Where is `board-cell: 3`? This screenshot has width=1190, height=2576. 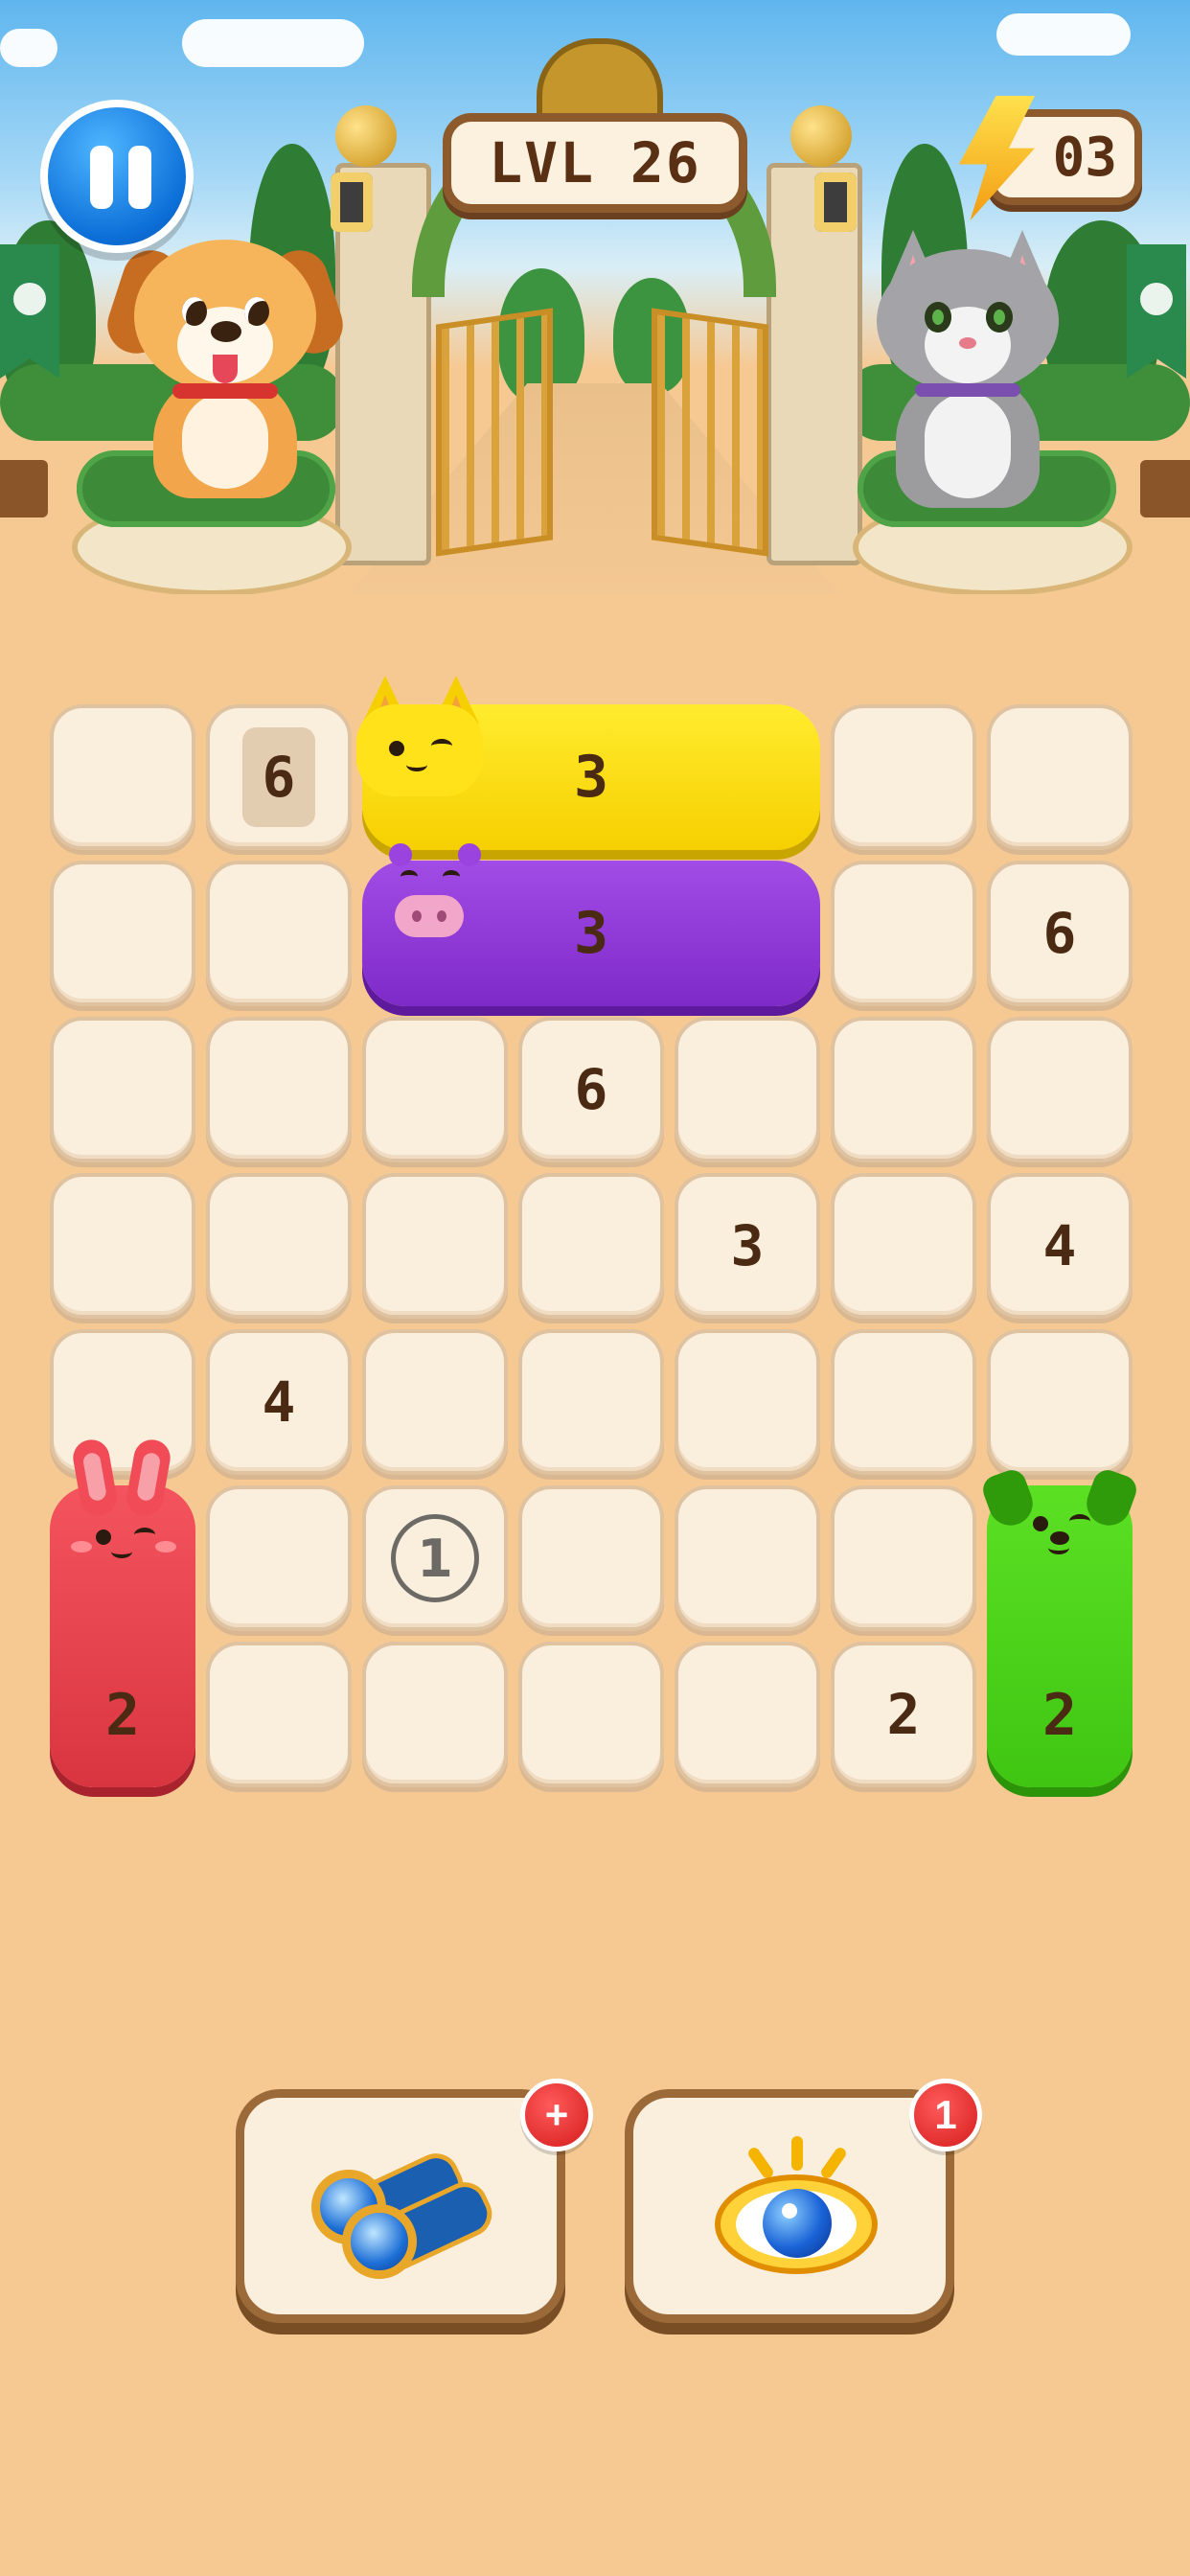 board-cell: 3 is located at coordinates (747, 1246).